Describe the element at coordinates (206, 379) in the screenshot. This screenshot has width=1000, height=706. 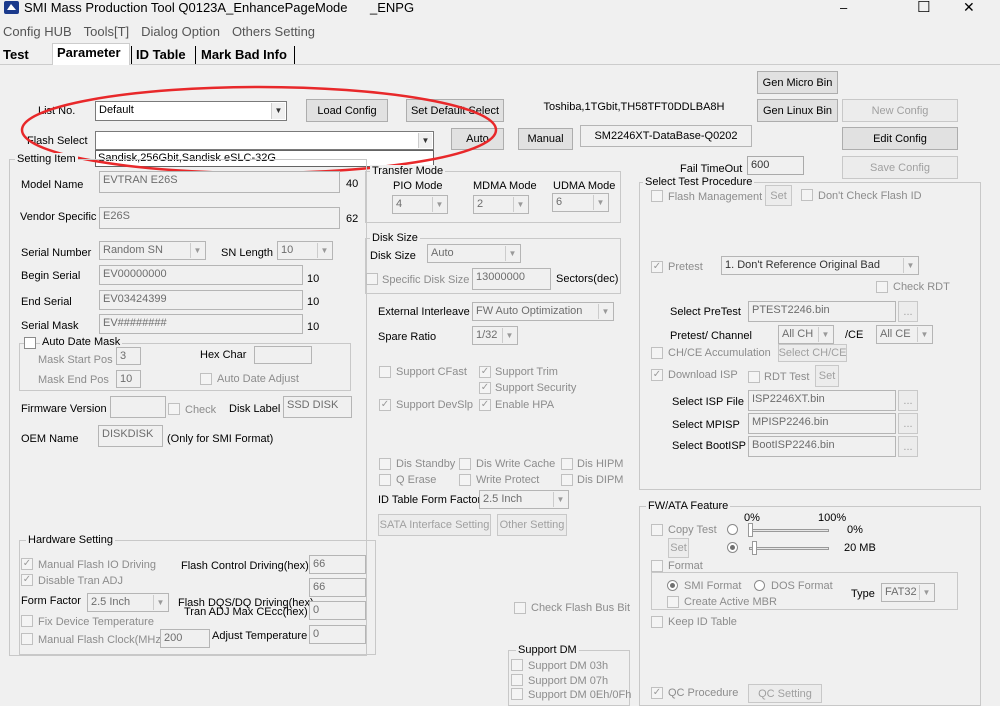
I see `auto-date-adjust-checkbox` at that location.